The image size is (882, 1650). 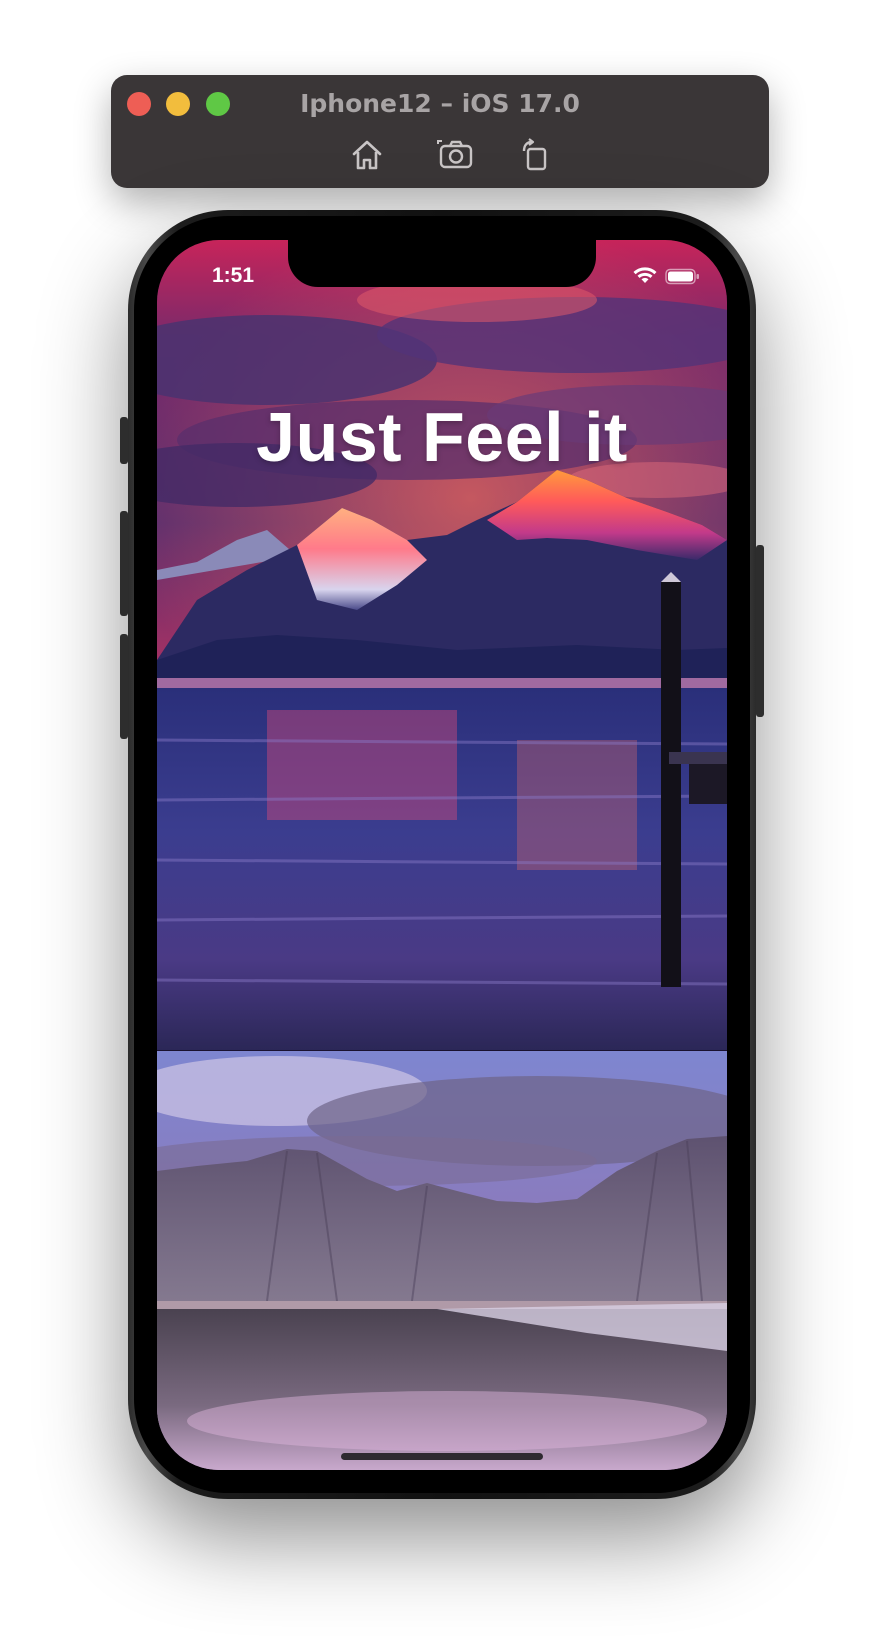 What do you see at coordinates (682, 276) in the screenshot?
I see `battery-icon` at bounding box center [682, 276].